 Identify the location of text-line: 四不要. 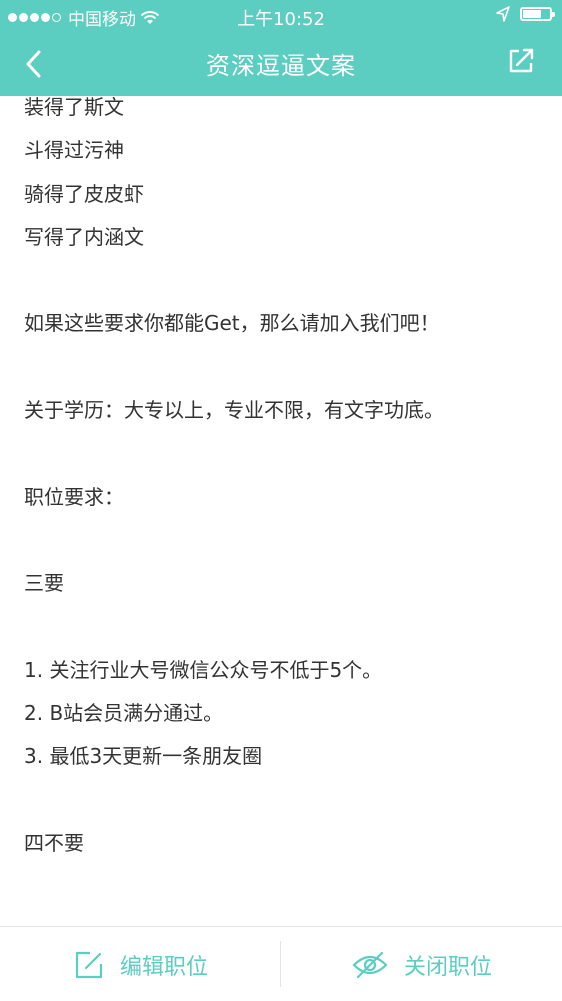
(54, 843).